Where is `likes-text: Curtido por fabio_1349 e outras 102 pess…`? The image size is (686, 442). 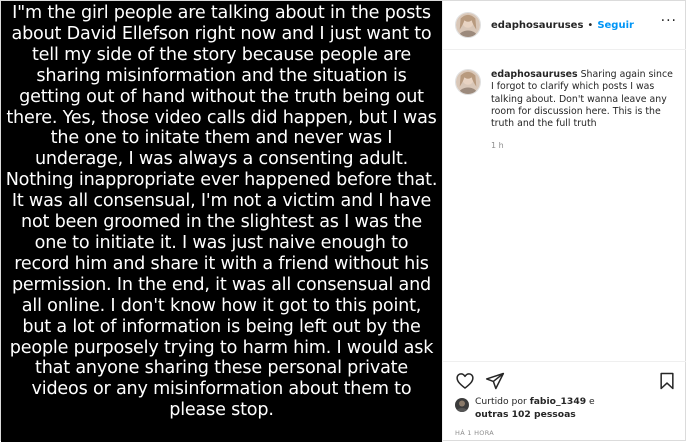
likes-text: Curtido por fabio_1349 e outras 102 pess… is located at coordinates (535, 408).